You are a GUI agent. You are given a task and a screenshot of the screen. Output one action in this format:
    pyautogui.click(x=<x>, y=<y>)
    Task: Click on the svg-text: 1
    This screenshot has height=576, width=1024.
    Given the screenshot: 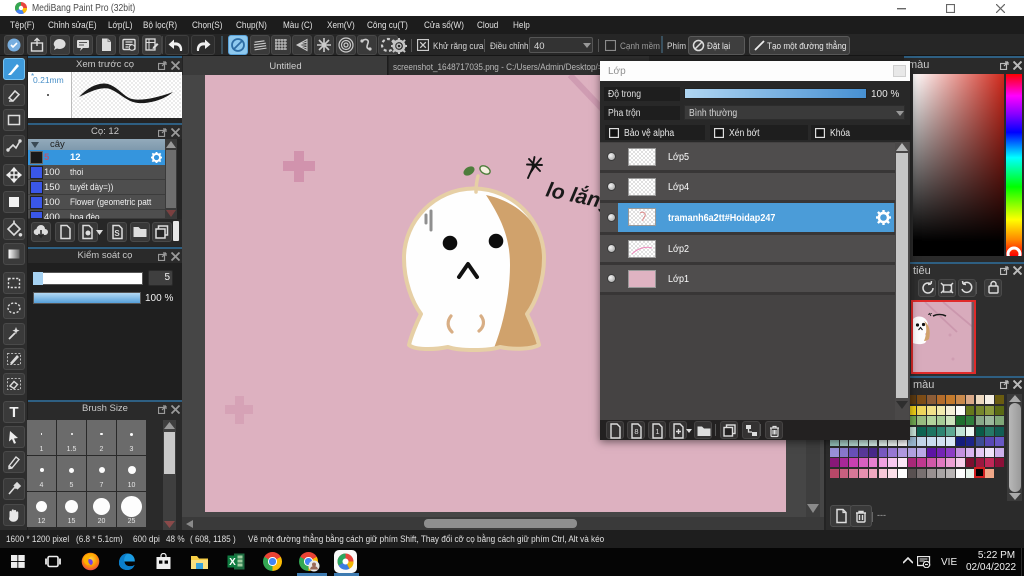 What is the action you would take?
    pyautogui.click(x=657, y=431)
    